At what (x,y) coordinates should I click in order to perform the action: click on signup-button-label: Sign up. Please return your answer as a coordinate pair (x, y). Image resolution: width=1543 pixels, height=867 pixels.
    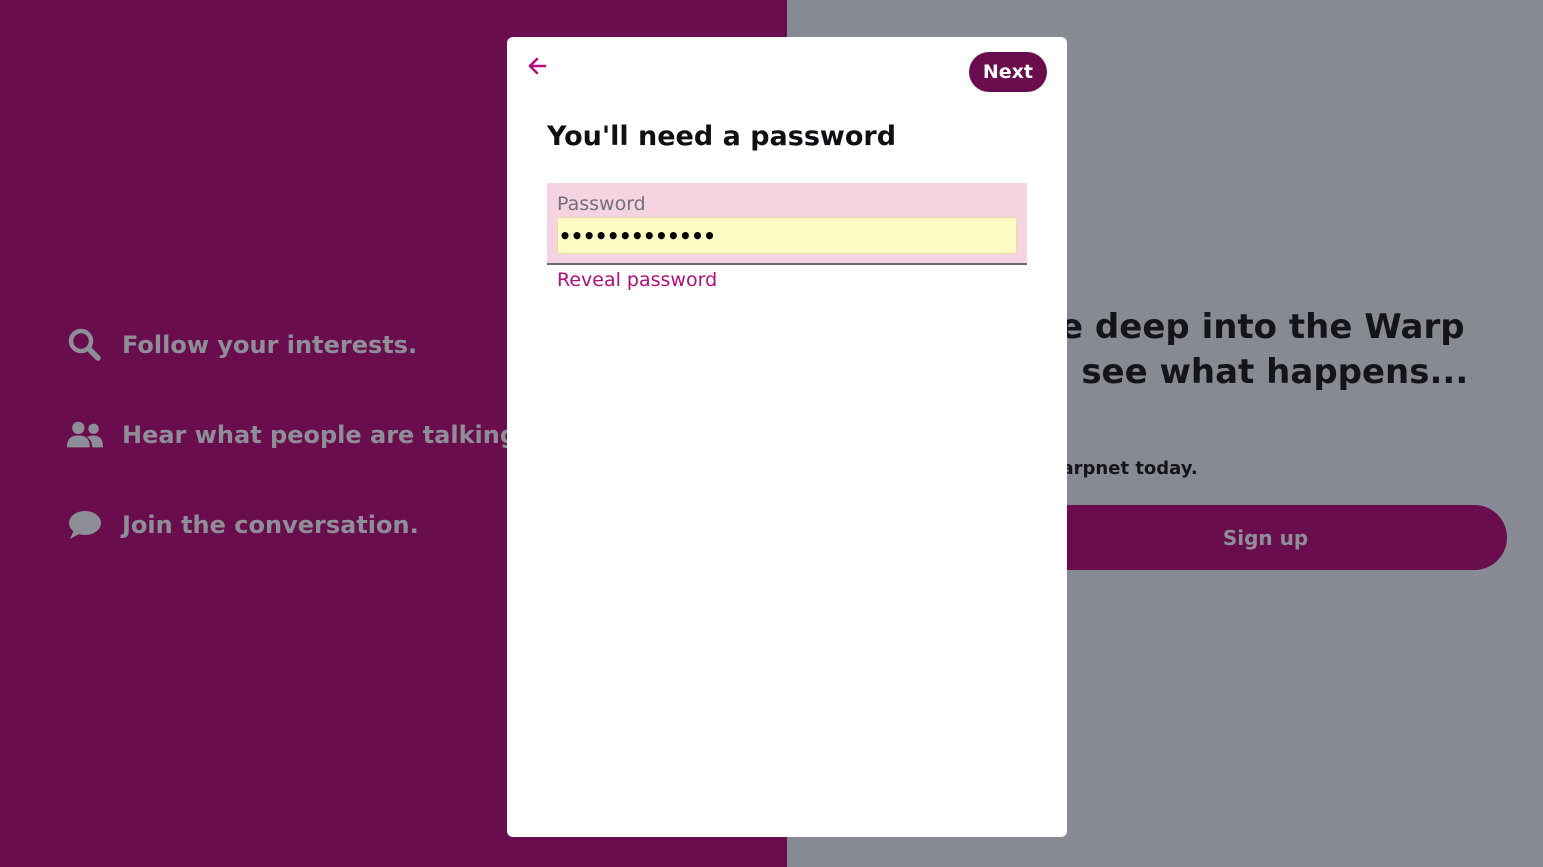
    Looking at the image, I should click on (1265, 537).